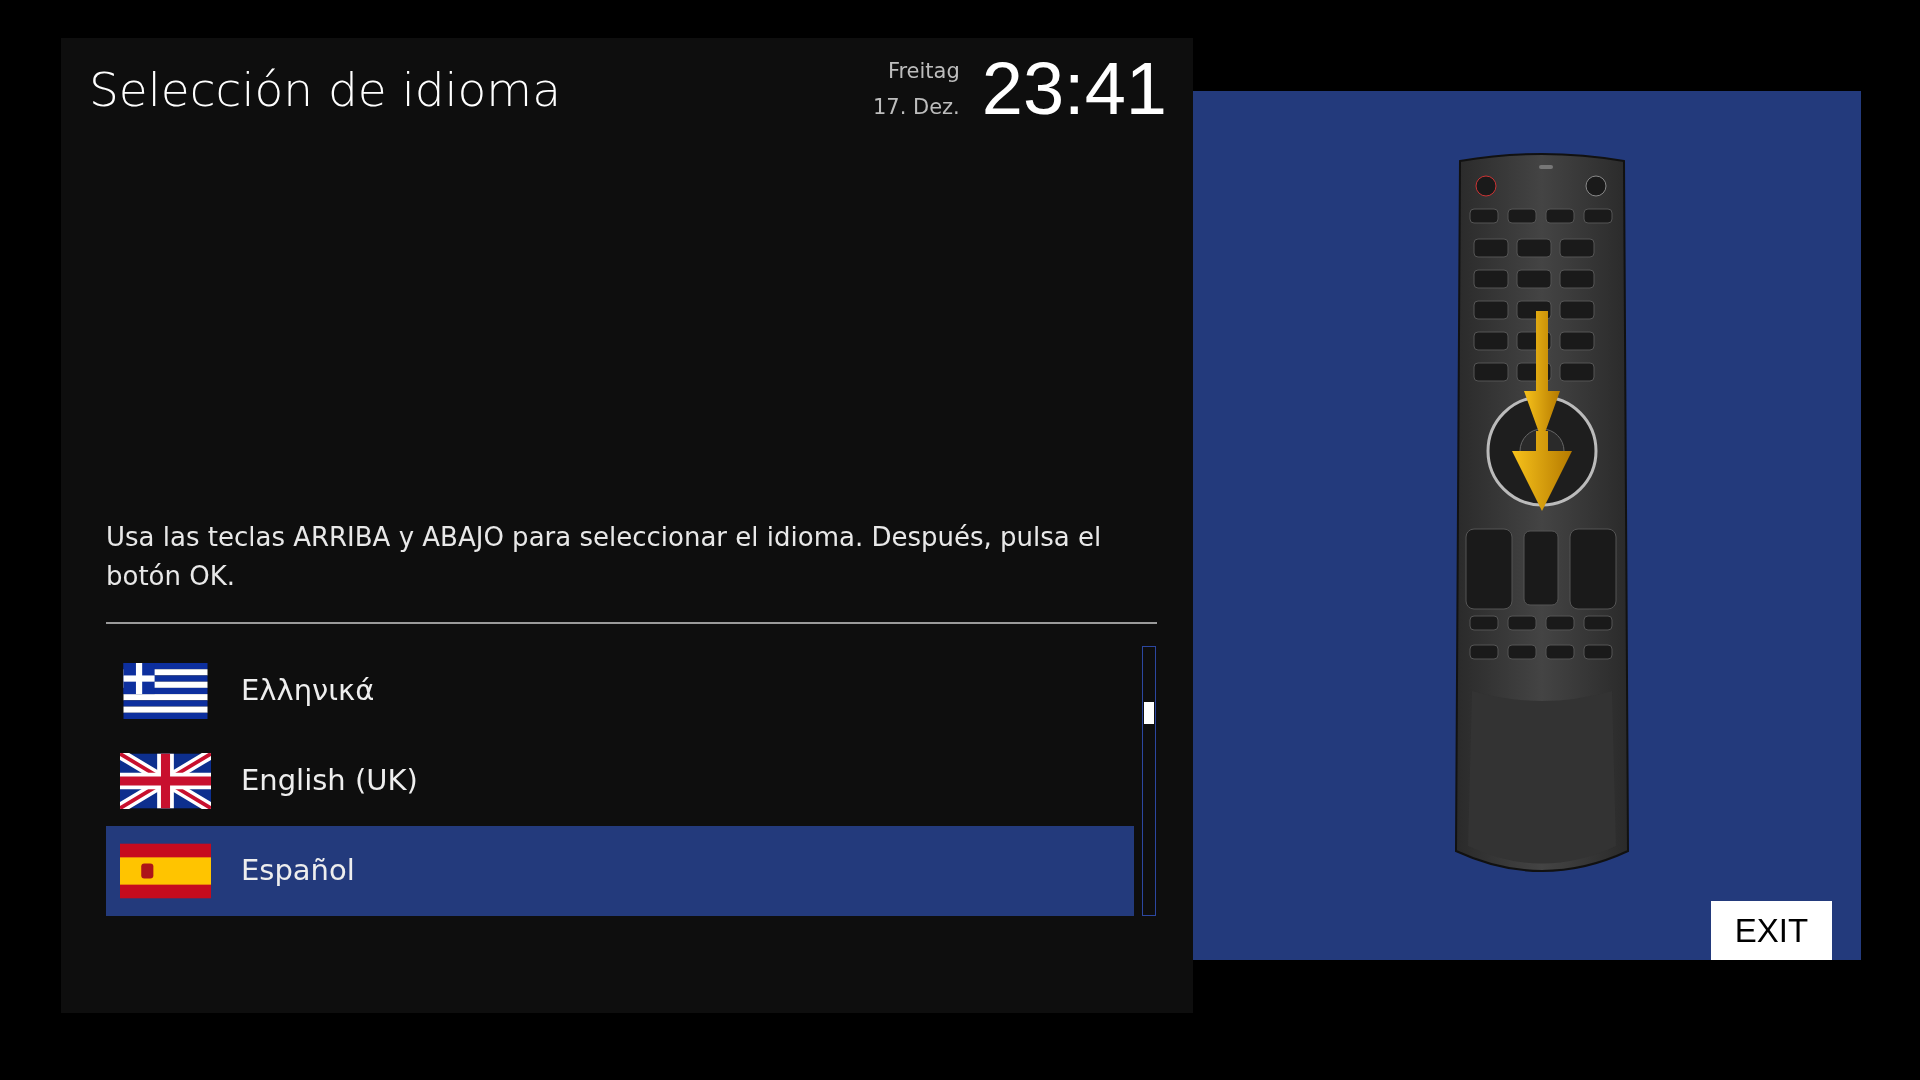 Image resolution: width=1920 pixels, height=1080 pixels. I want to click on scrollbar-thumb, so click(1149, 713).